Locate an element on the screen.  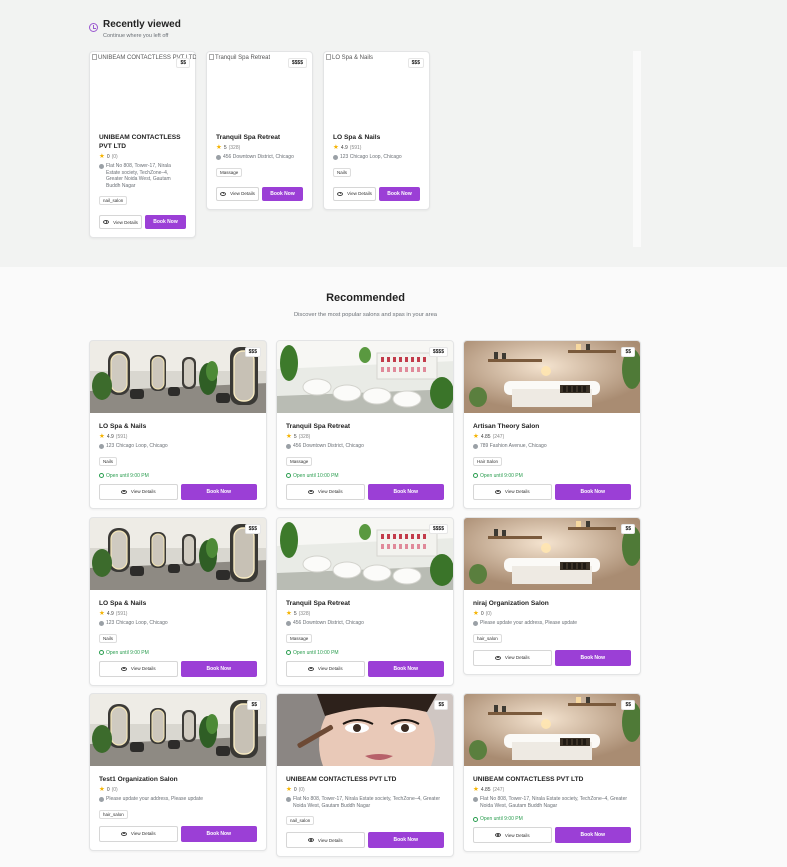
category-tag: Nails is located at coordinates (342, 172).